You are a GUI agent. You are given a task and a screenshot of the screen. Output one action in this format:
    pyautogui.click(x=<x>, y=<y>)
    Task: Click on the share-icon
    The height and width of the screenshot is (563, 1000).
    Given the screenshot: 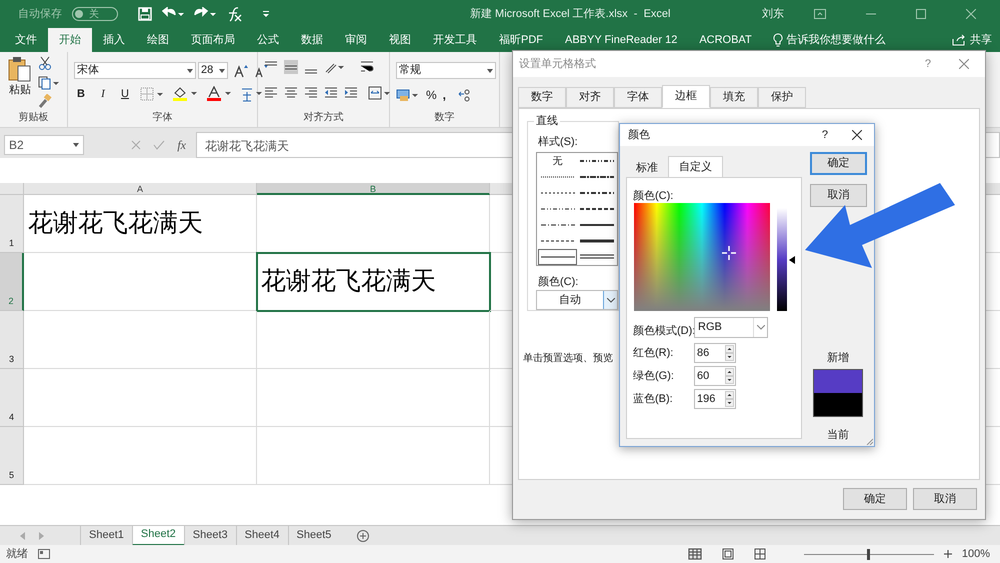 What is the action you would take?
    pyautogui.click(x=959, y=40)
    